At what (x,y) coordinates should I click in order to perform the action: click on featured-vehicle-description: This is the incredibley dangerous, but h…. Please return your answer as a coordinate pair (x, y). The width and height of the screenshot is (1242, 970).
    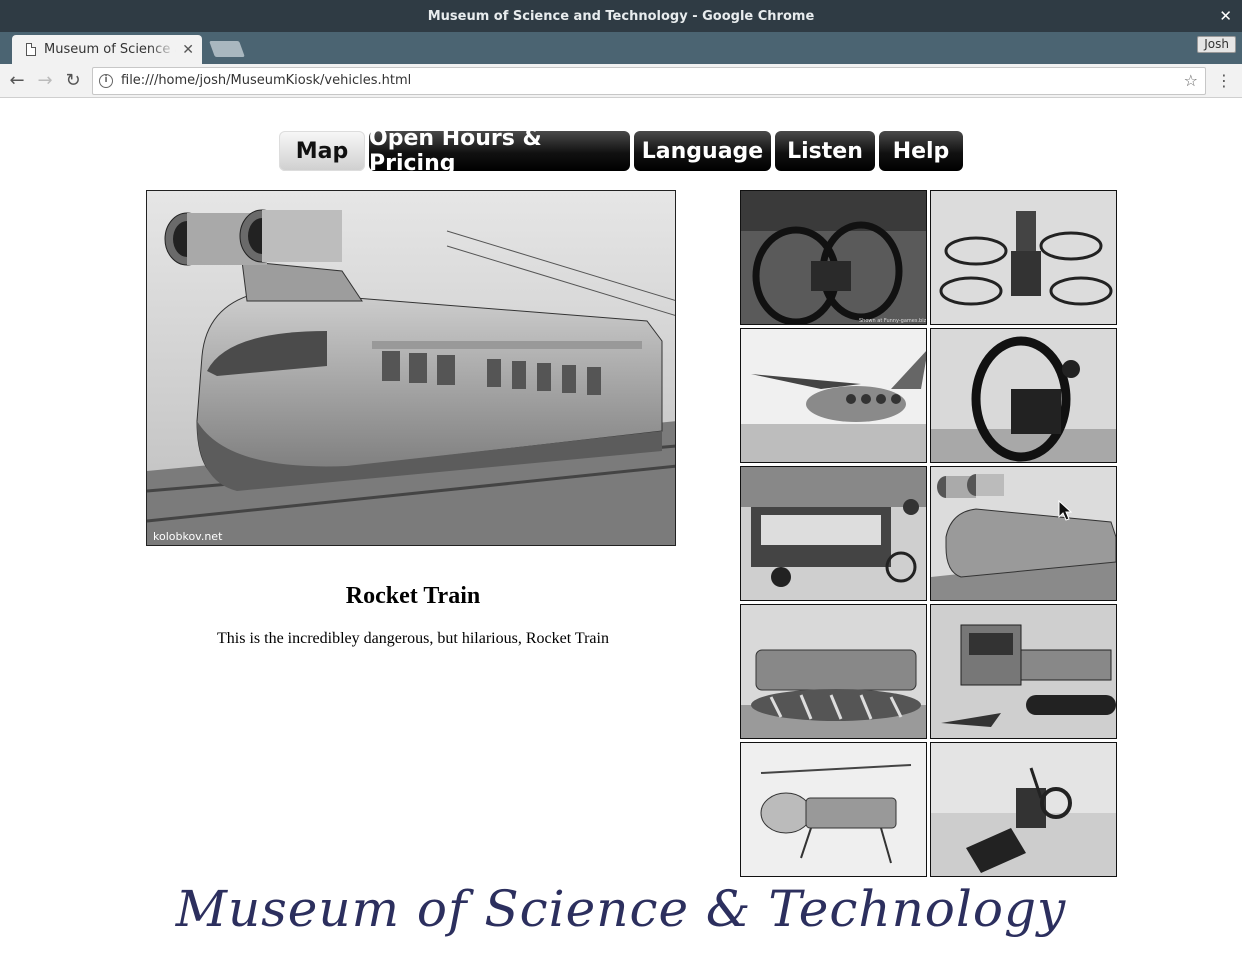
    Looking at the image, I should click on (413, 638).